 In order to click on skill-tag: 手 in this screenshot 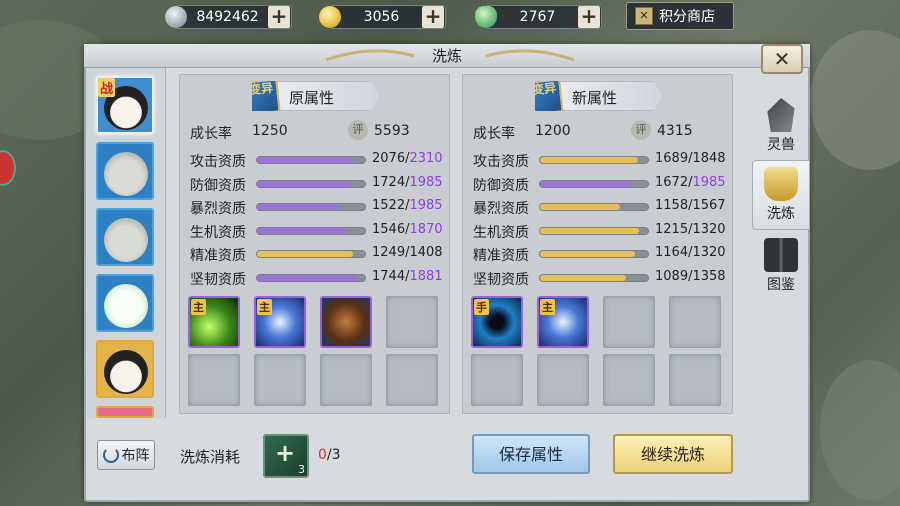, I will do `click(481, 307)`.